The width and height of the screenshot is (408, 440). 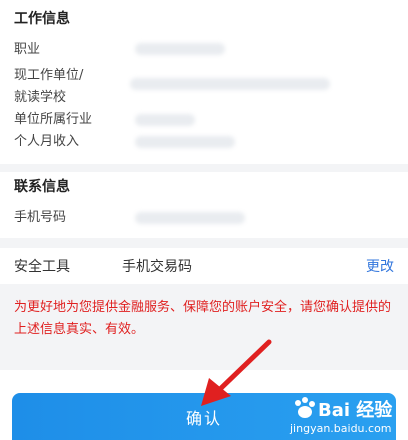 I want to click on security-tool-row: 安全工具 手机交易码 更改, so click(x=204, y=266).